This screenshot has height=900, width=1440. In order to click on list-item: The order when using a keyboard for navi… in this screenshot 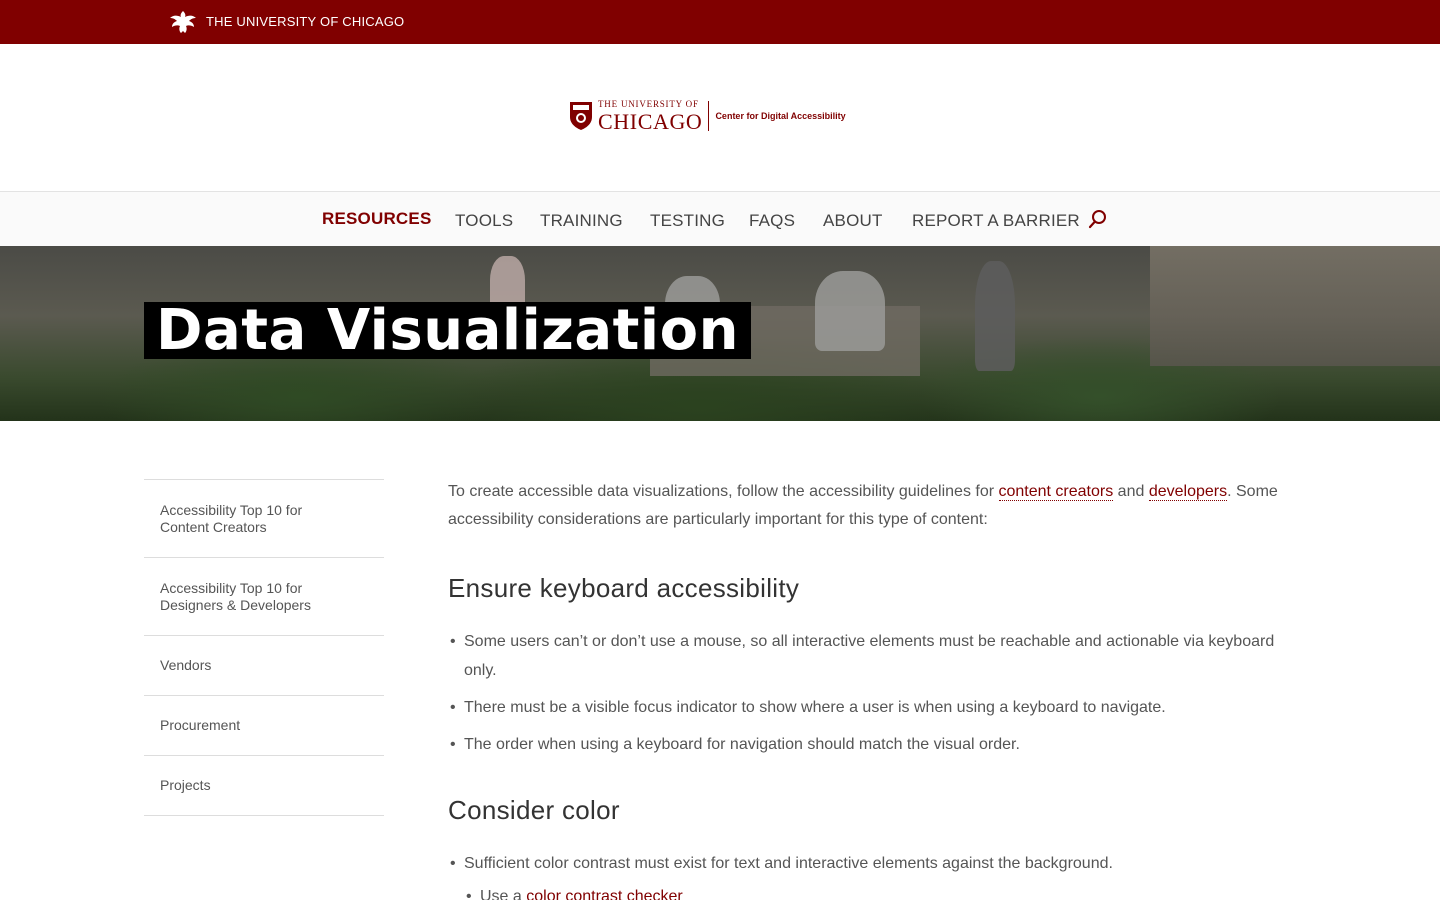, I will do `click(878, 744)`.